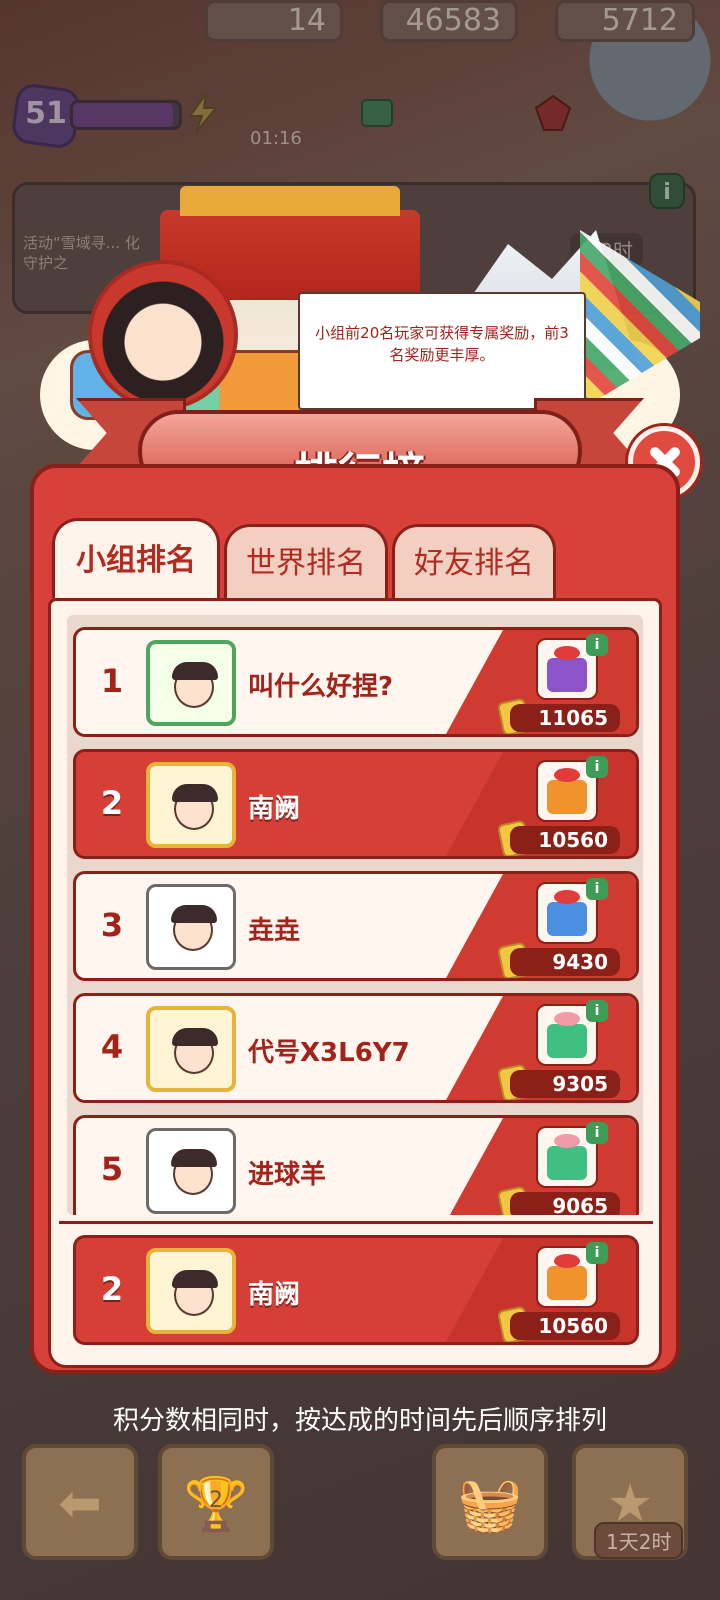  Describe the element at coordinates (329, 1053) in the screenshot. I see `player-name: 代号X3L6Y7` at that location.